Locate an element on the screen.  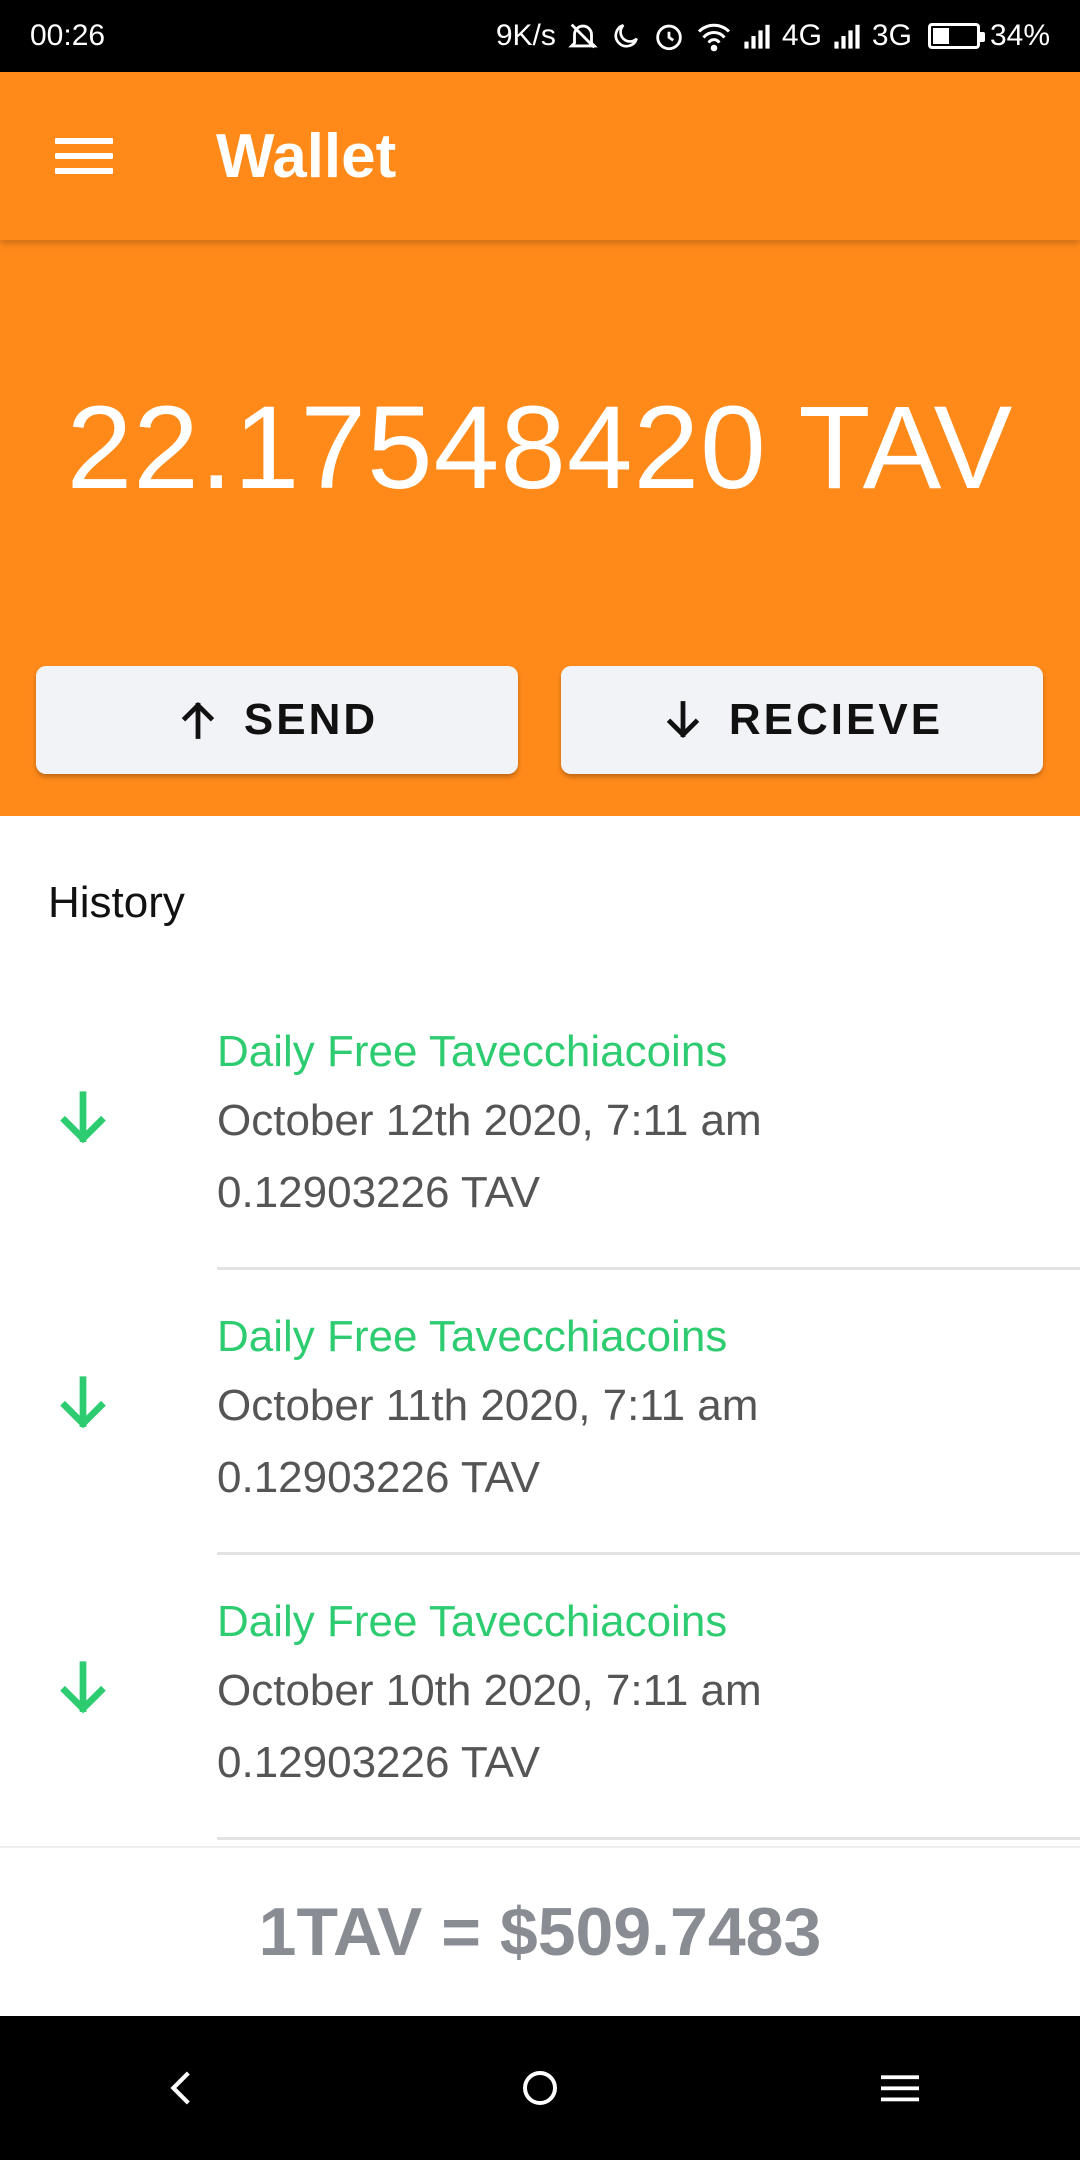
exchange-rate-text: 1TAV = $509.7483 is located at coordinates (540, 1932).